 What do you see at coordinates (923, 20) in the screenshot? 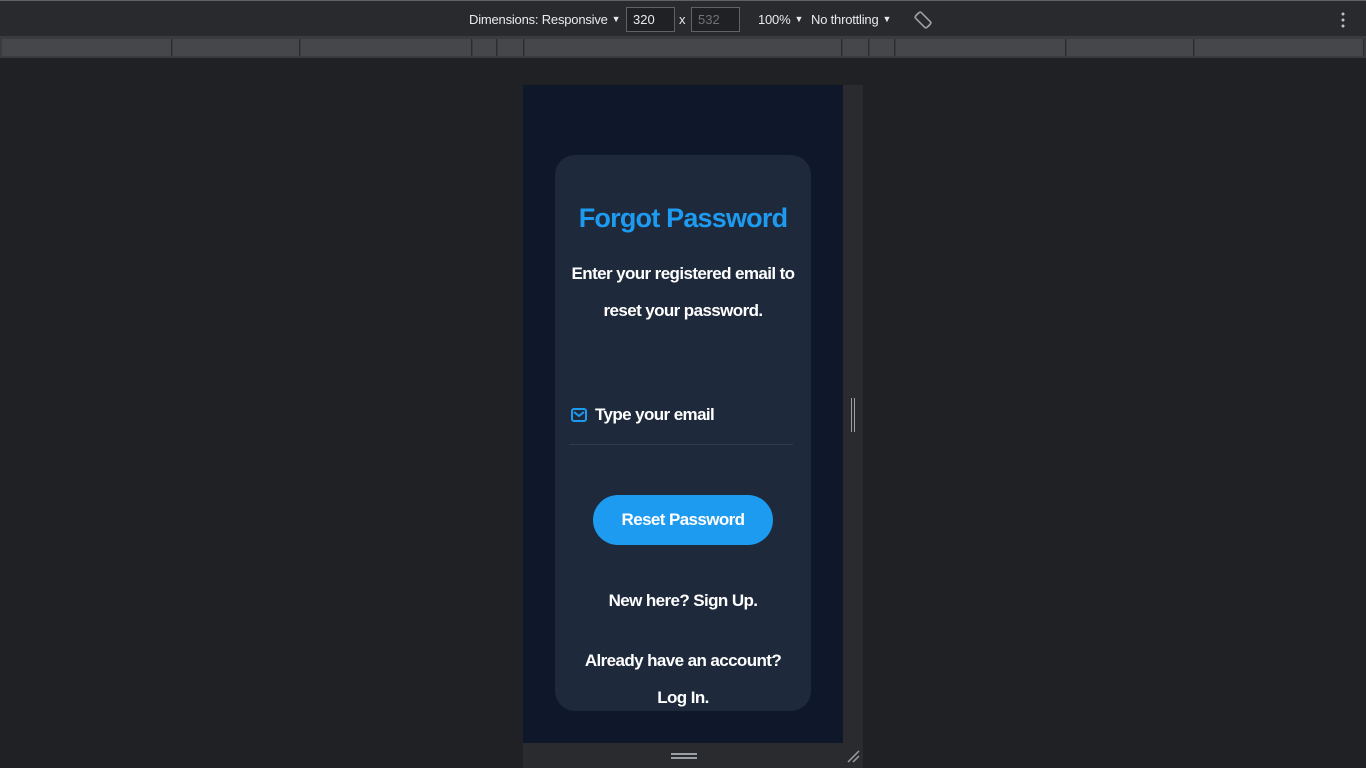
I see `rotate-icon` at bounding box center [923, 20].